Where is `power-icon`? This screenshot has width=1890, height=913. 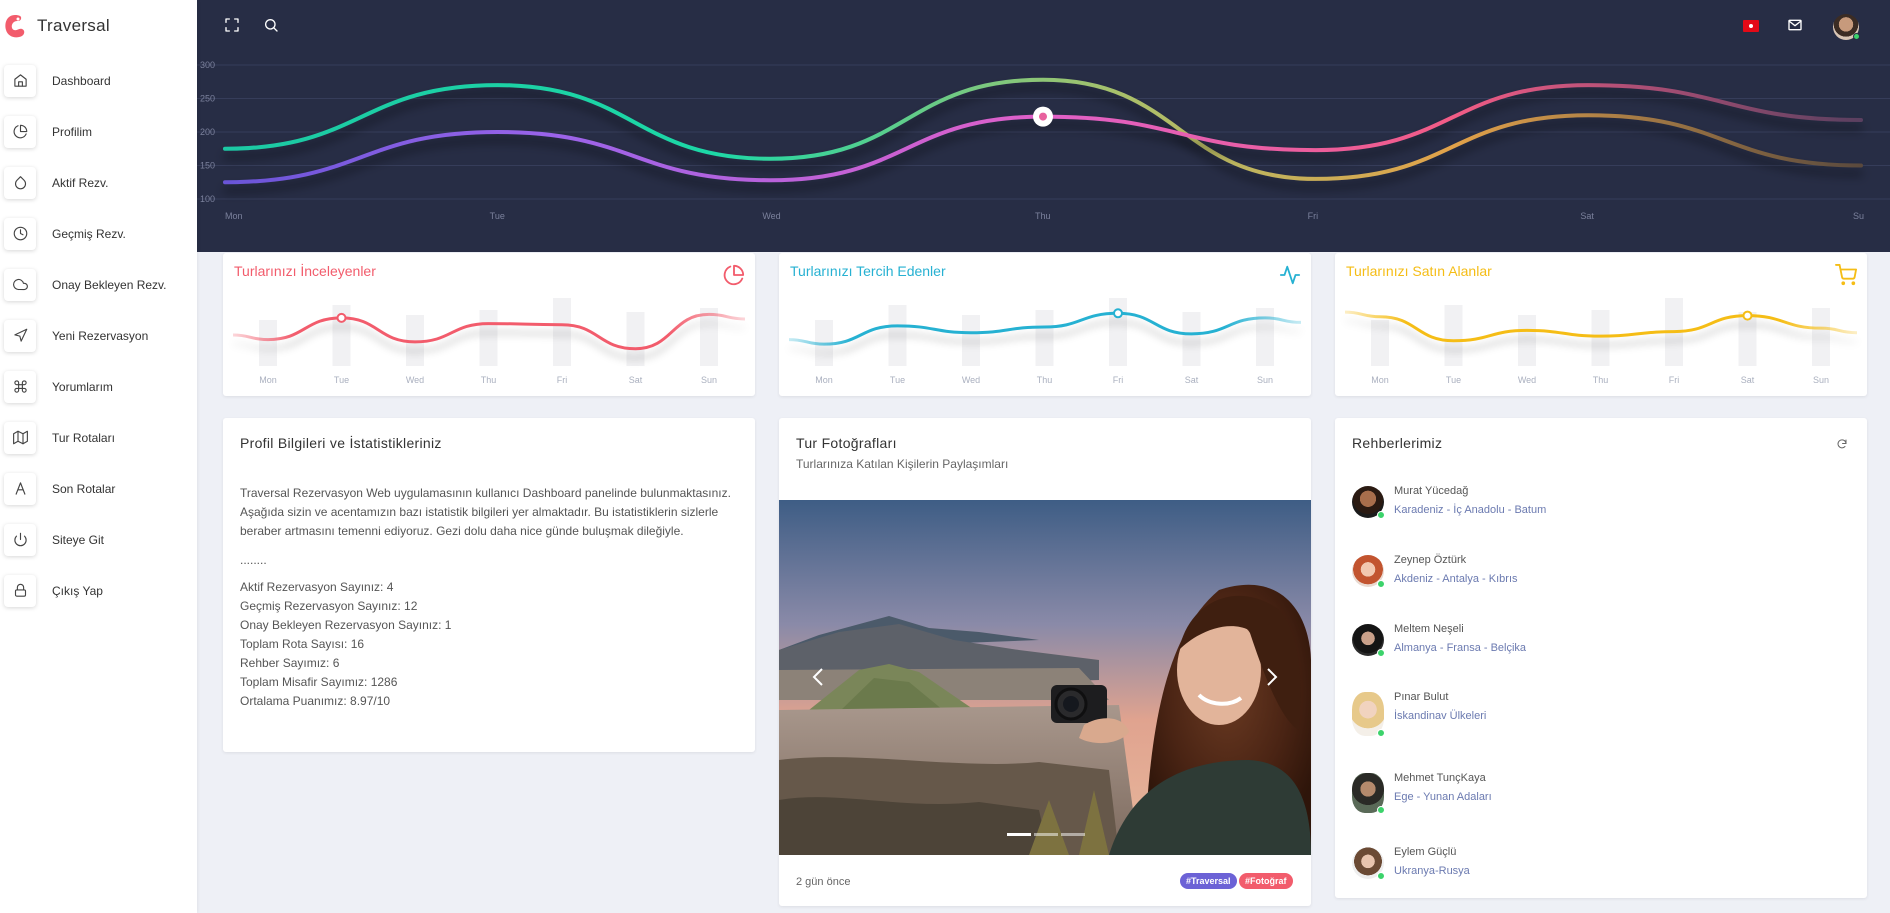 power-icon is located at coordinates (20, 539).